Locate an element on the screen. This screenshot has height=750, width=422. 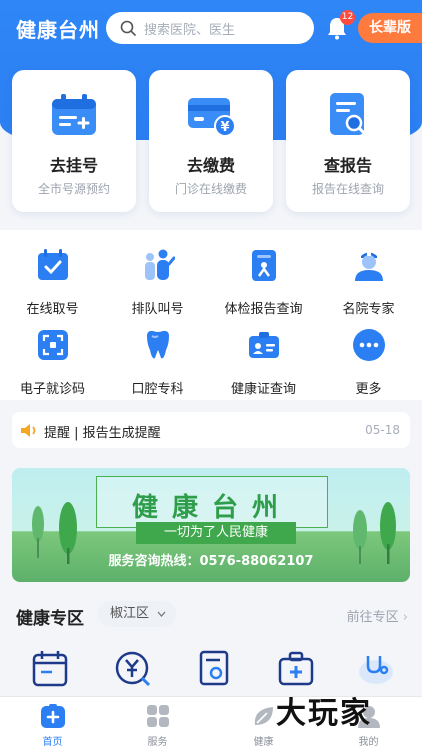
calendar-add-icon is located at coordinates (74, 114).